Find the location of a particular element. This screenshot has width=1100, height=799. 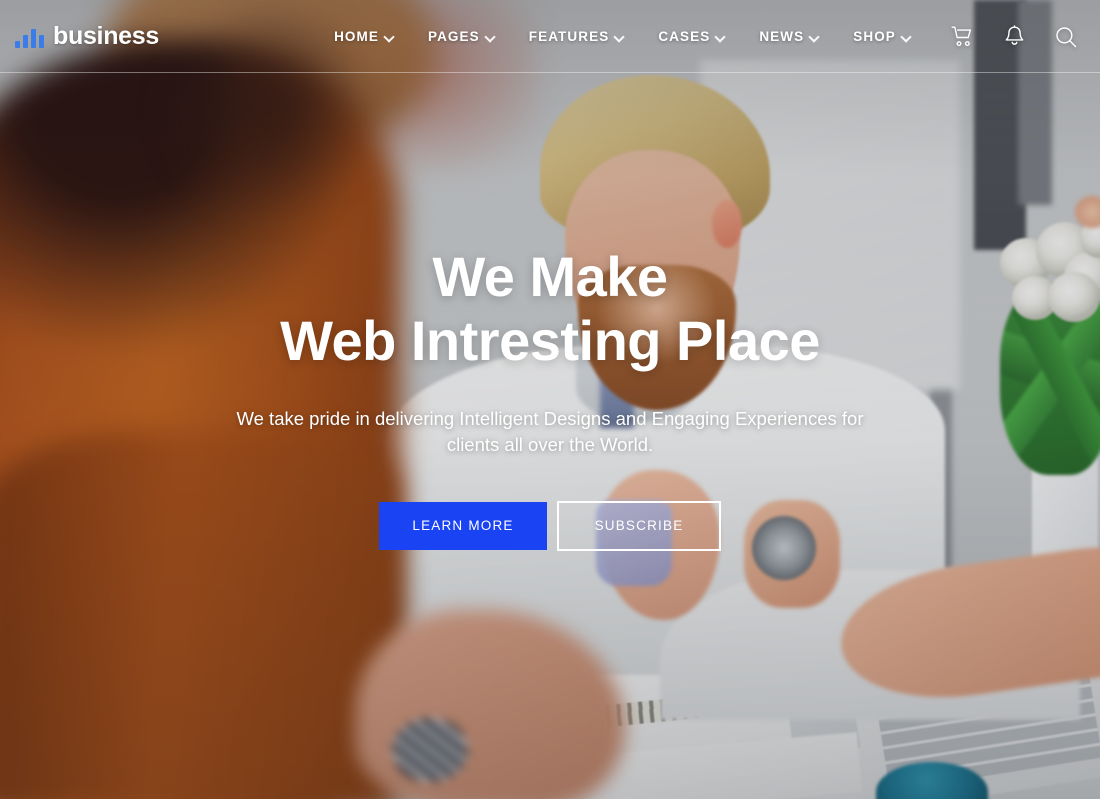

nav-item-home: HOME is located at coordinates (364, 36).